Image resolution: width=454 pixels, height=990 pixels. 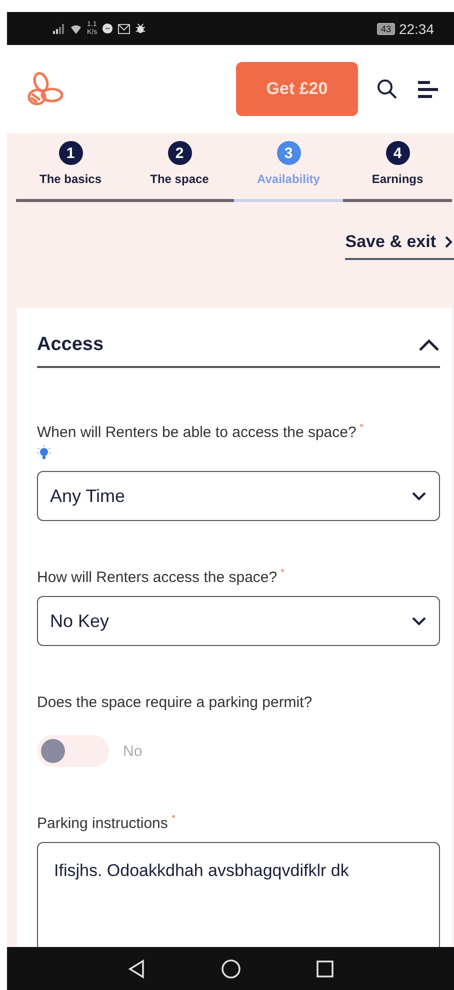 I want to click on step-number: 2, so click(x=180, y=153).